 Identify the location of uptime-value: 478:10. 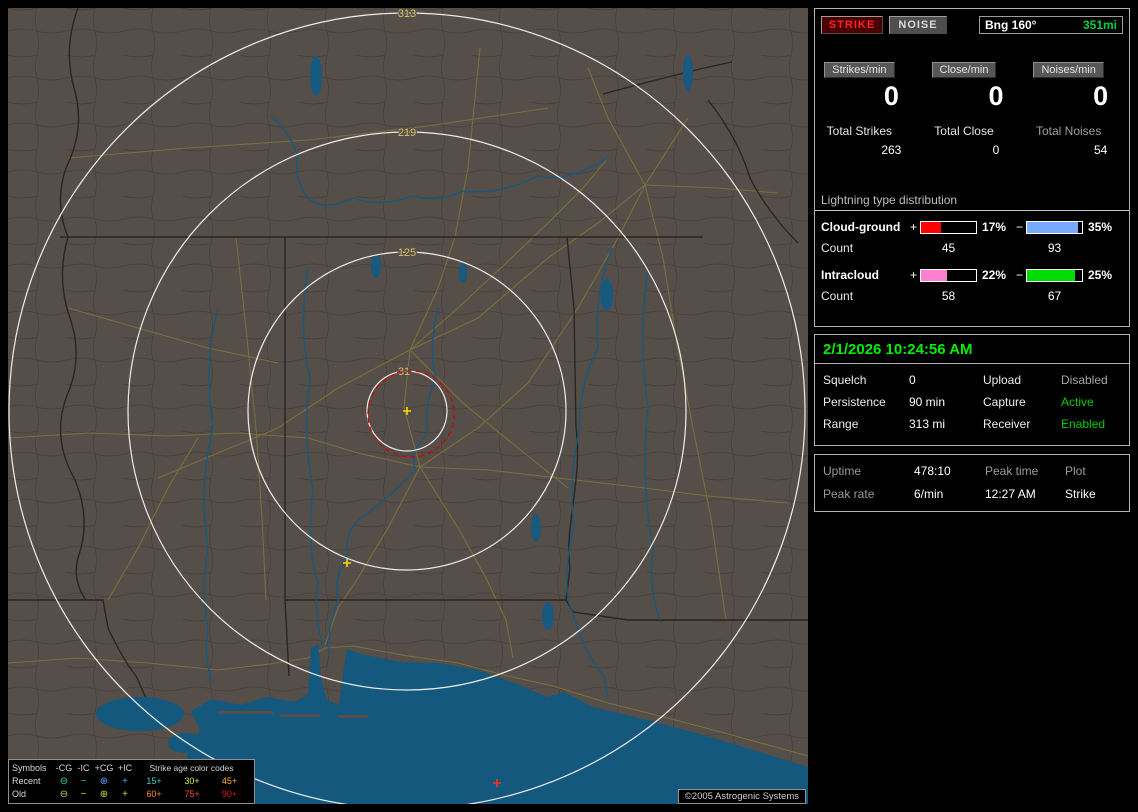
(932, 471).